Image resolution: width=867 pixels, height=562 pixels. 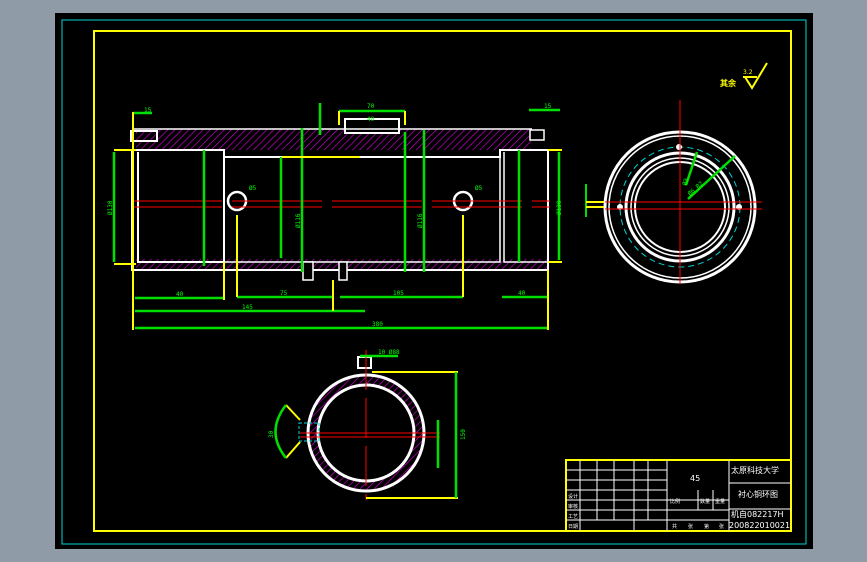 I want to click on dim-mid-diameter-2: Ø116, so click(x=420, y=220).